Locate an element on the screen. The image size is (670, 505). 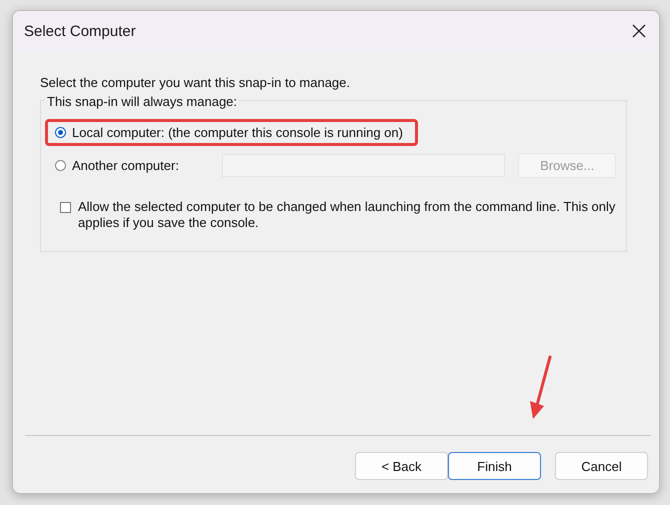
dialog-button: Cancel is located at coordinates (601, 466).